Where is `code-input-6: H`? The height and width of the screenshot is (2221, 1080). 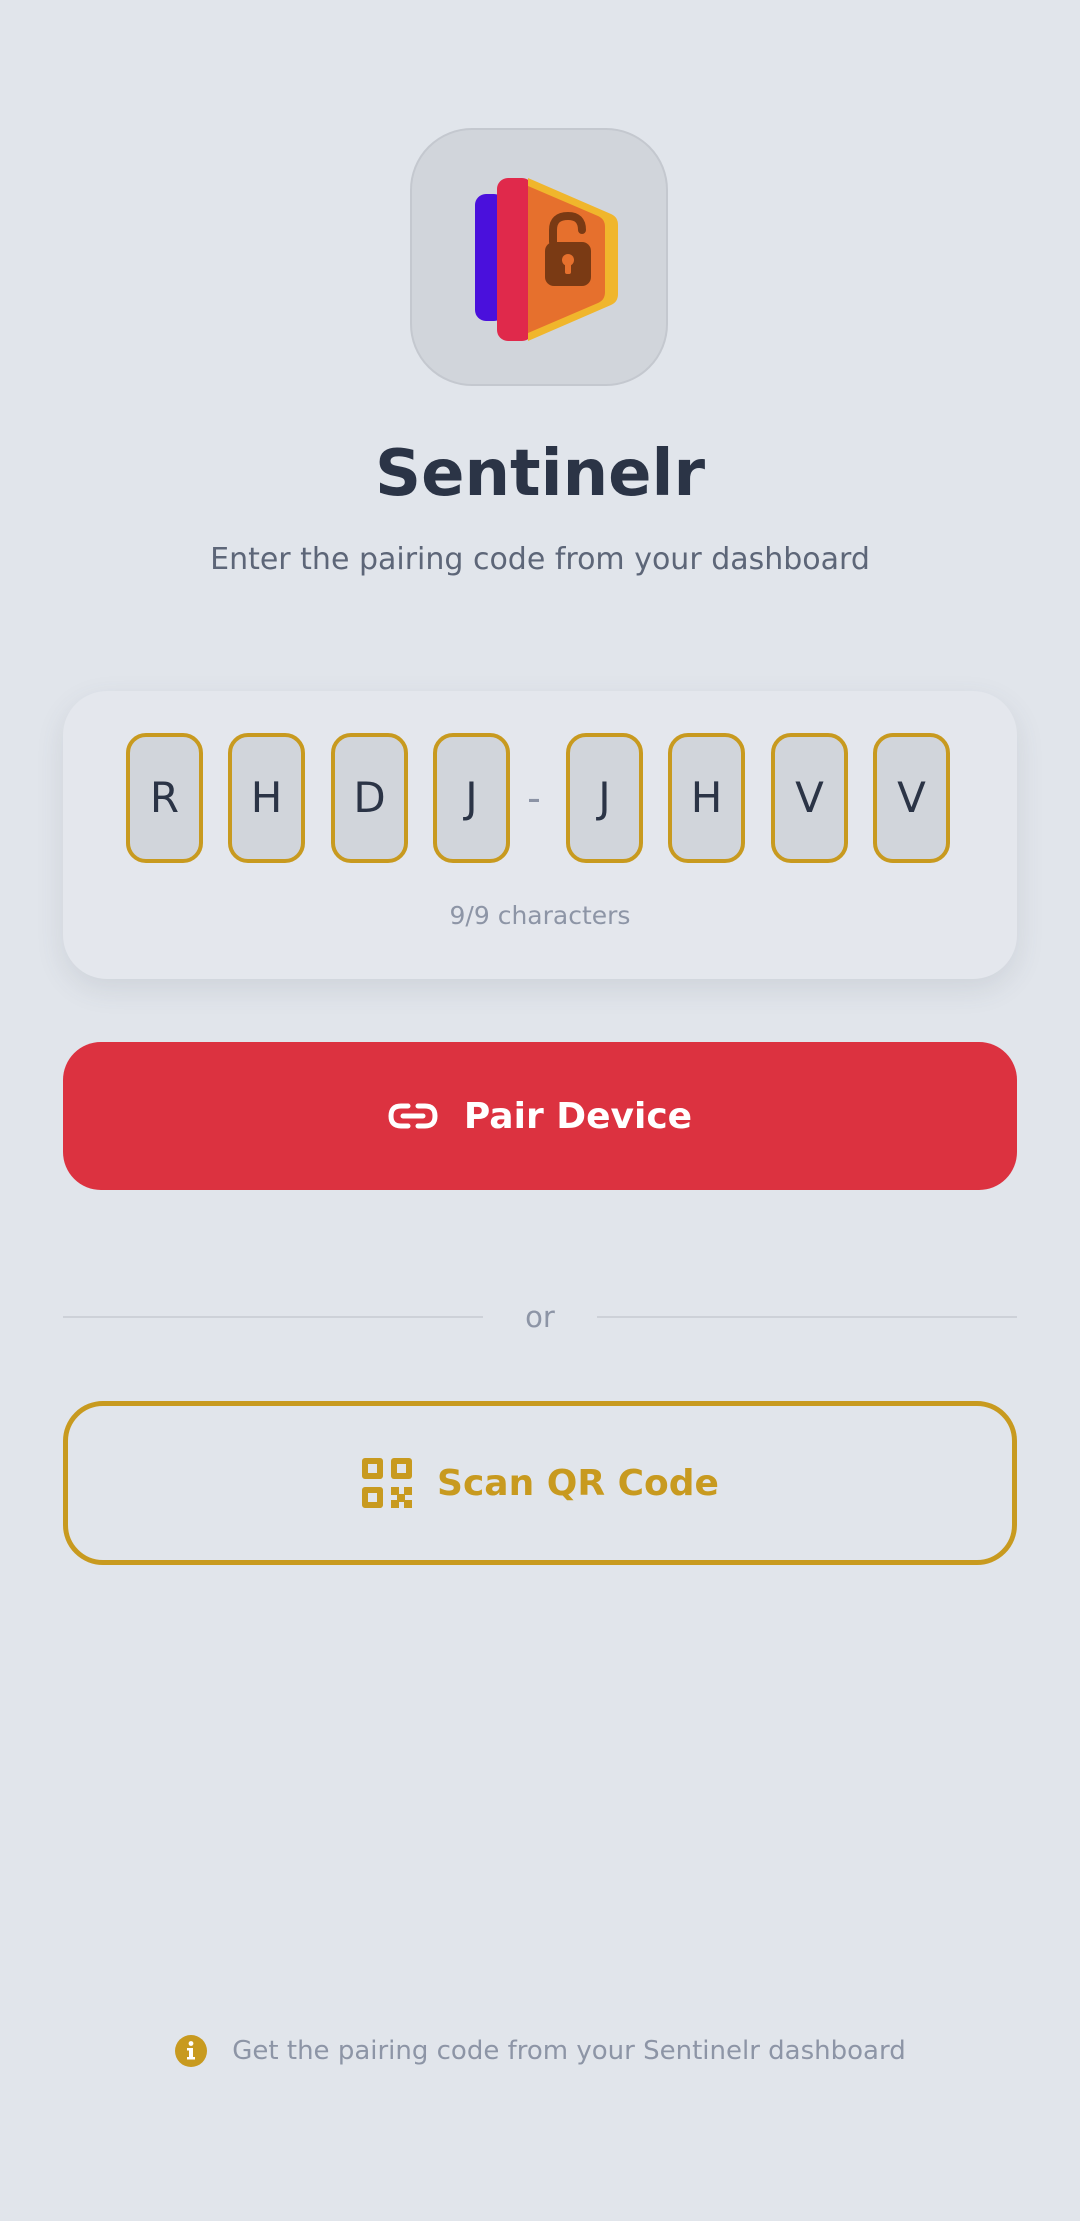
code-input-6: H is located at coordinates (706, 798).